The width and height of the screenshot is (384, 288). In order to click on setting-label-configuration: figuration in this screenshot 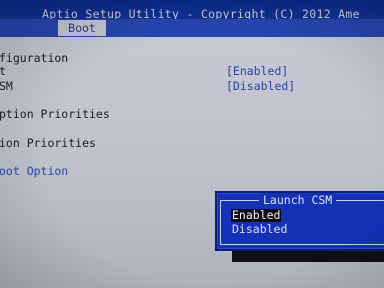, I will do `click(34, 58)`.